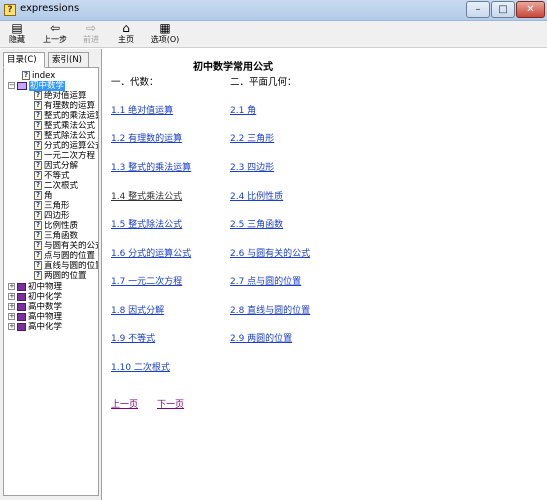 This screenshot has height=500, width=547. Describe the element at coordinates (57, 206) in the screenshot. I see `tree-item-label: 三角形` at that location.